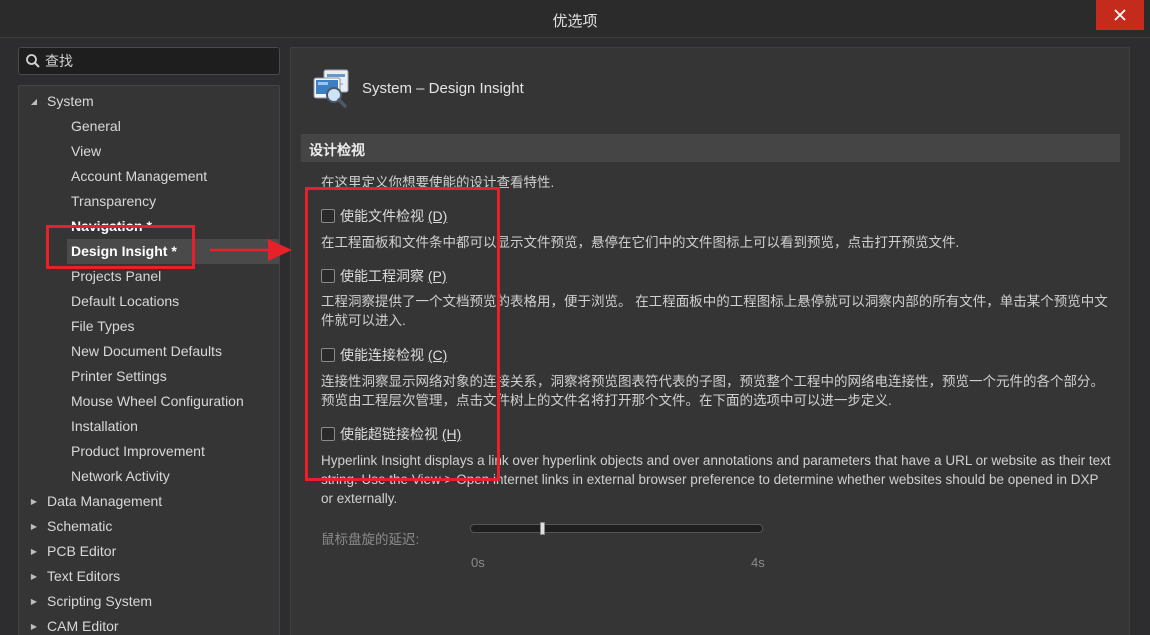  I want to click on tree-item-label: System, so click(70, 101).